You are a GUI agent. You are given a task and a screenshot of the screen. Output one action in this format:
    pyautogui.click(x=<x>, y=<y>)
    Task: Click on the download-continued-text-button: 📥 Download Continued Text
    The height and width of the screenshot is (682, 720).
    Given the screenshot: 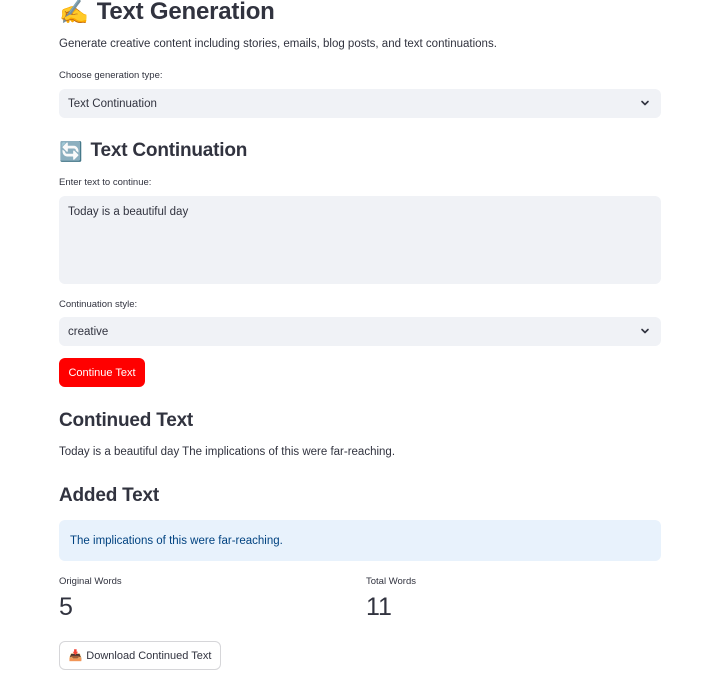 What is the action you would take?
    pyautogui.click(x=140, y=655)
    